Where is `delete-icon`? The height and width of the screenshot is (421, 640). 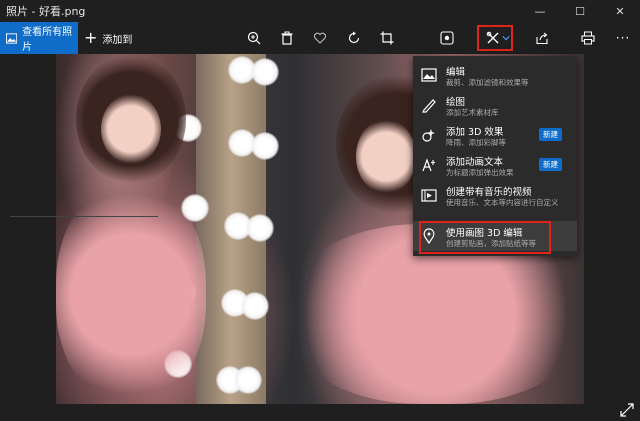
delete-icon is located at coordinates (287, 38).